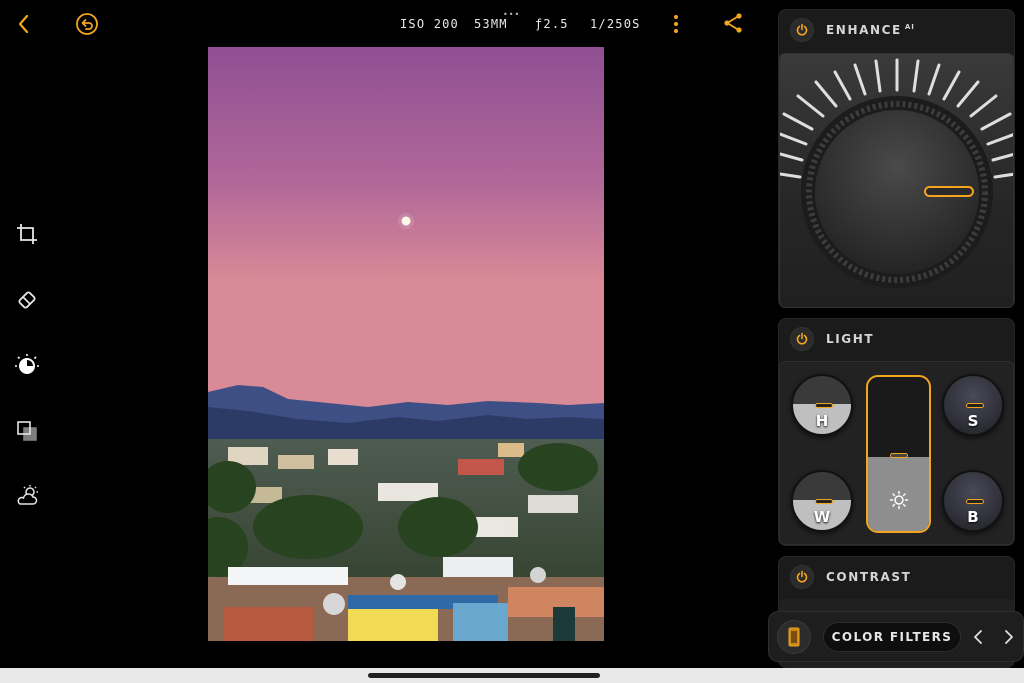 The height and width of the screenshot is (683, 1024). I want to click on light-panel: LIGHT H W S B, so click(896, 432).